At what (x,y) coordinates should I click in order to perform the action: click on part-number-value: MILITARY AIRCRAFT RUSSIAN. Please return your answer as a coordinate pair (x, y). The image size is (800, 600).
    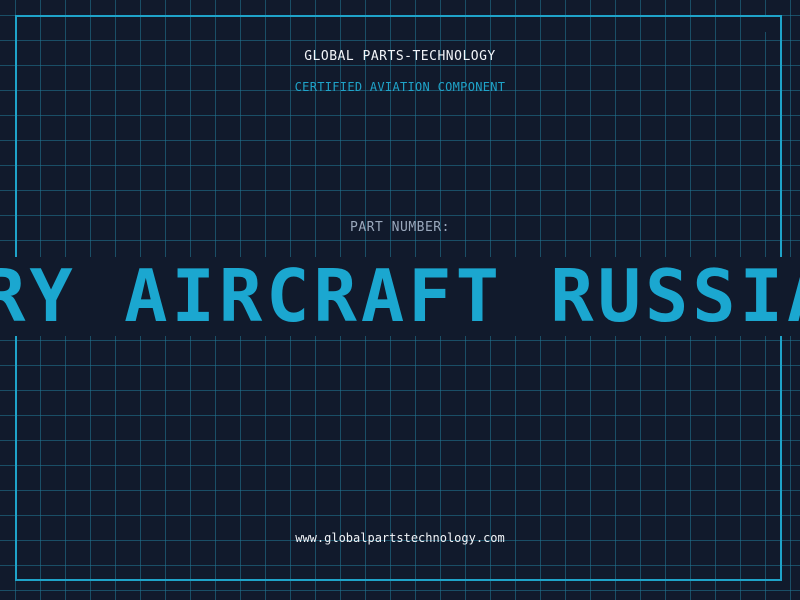
    Looking at the image, I should click on (400, 296).